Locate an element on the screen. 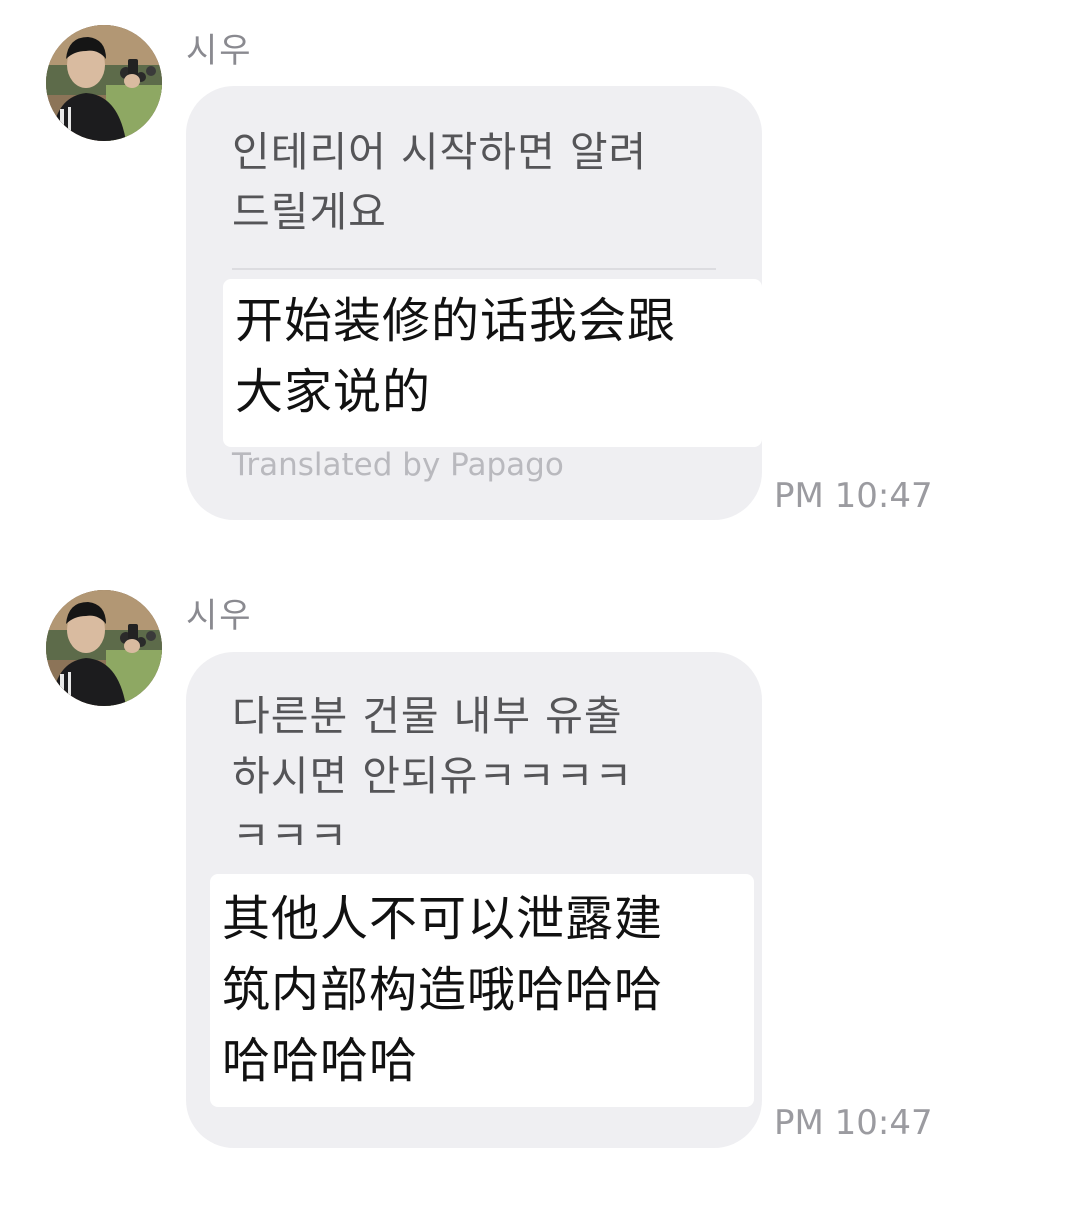 This screenshot has width=1070, height=1206. original-message-text: 다른분 건물 내부 유출 하시면 안되유ㅋㅋㅋㅋ ㅋㅋㅋ is located at coordinates (433, 776).